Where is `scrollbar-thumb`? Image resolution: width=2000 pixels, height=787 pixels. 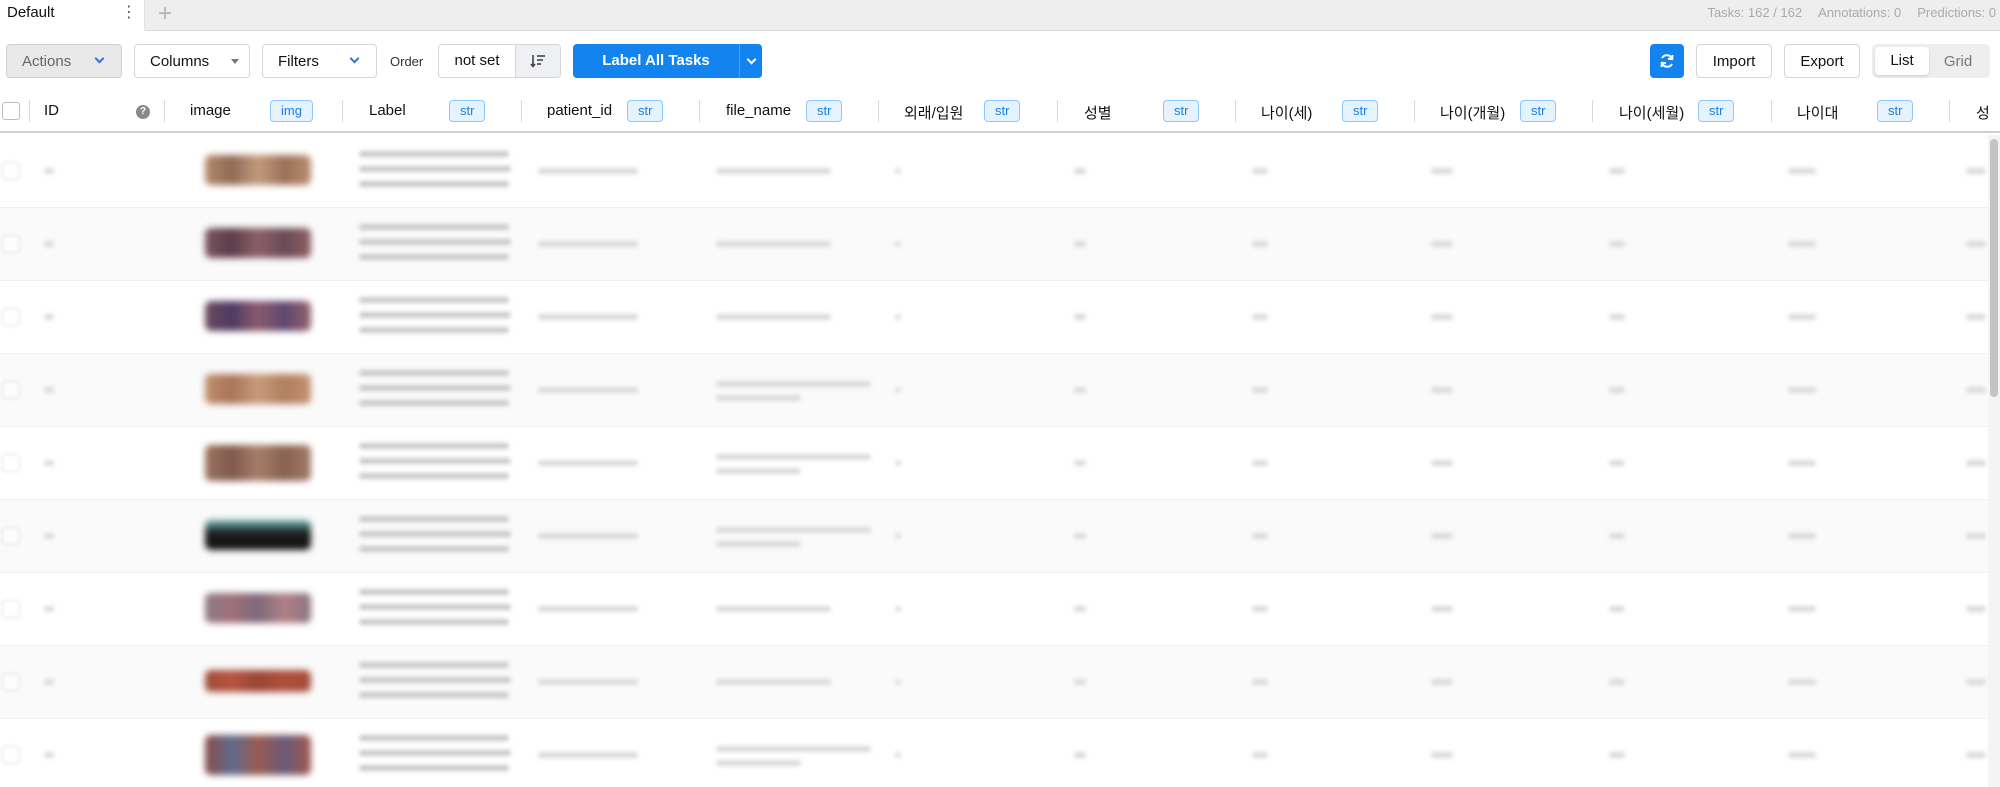
scrollbar-thumb is located at coordinates (1994, 268).